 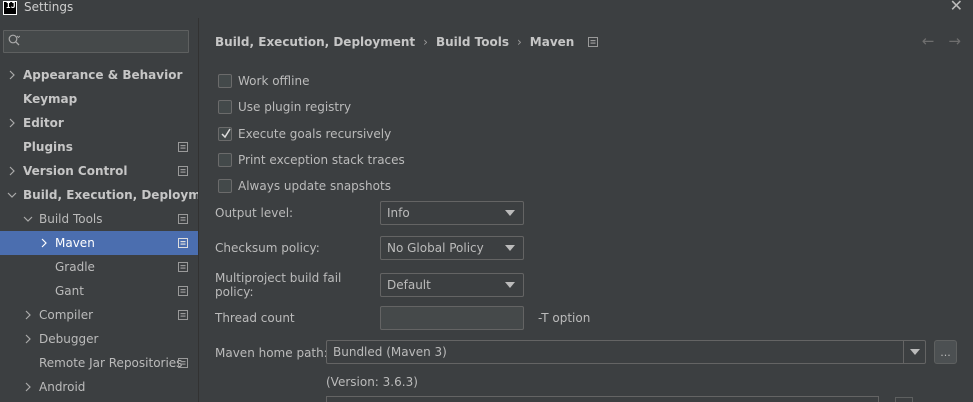 I want to click on sidebar-item-compiler: Compiler, so click(x=99, y=315).